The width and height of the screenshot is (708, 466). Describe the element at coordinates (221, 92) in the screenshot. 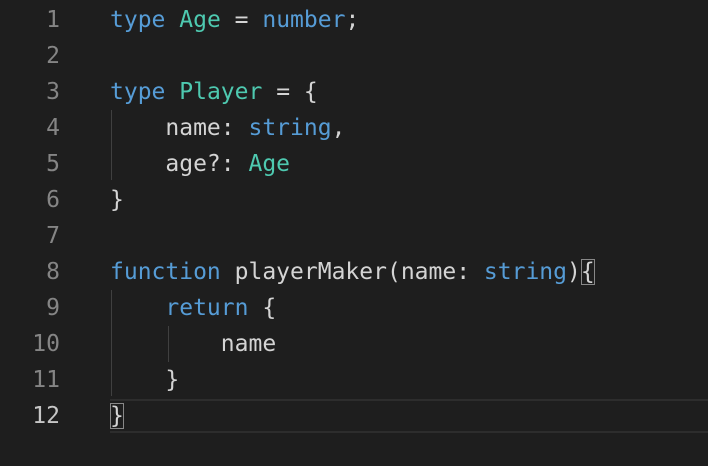

I see `code-token: Player` at that location.